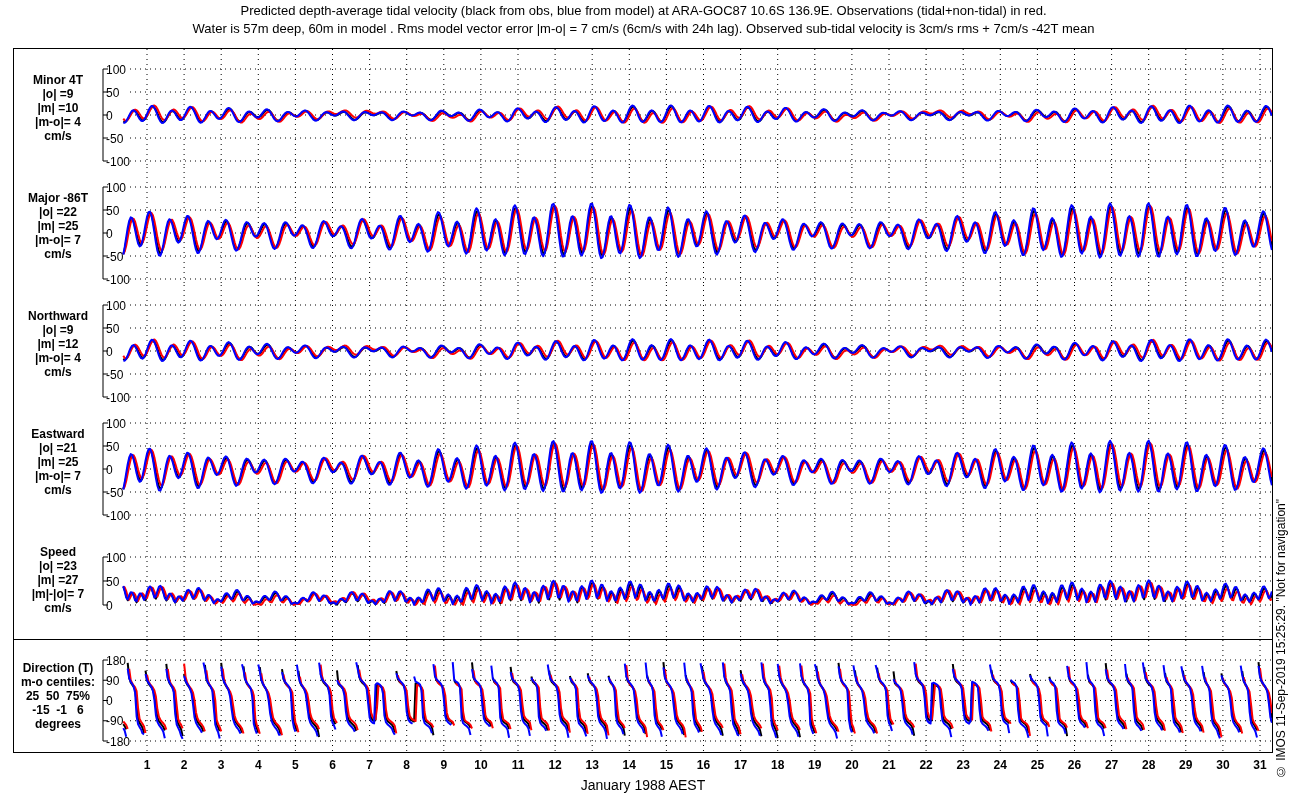 The width and height of the screenshot is (1300, 800). Describe the element at coordinates (1037, 765) in the screenshot. I see `x-tick-label: 25` at that location.